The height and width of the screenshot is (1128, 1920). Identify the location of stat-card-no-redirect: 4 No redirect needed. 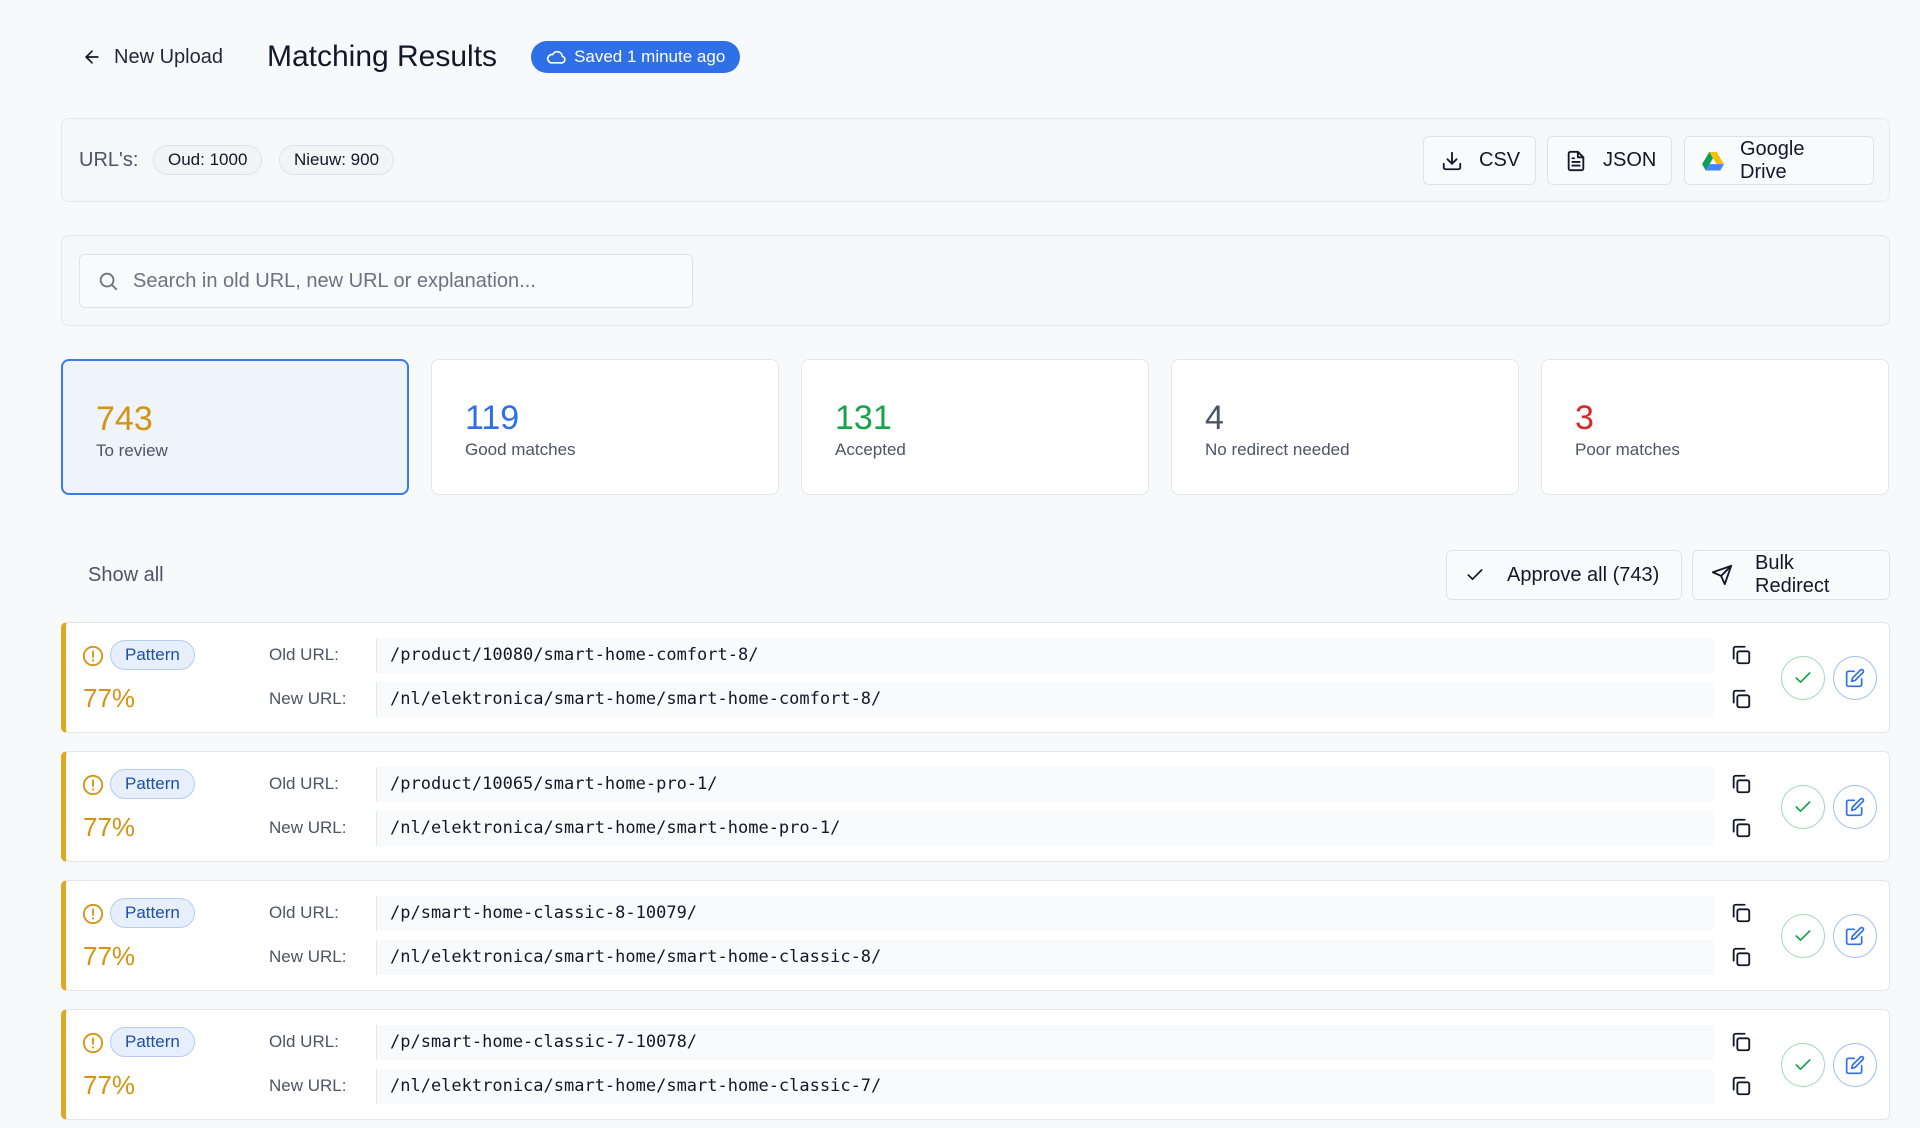
(1345, 427).